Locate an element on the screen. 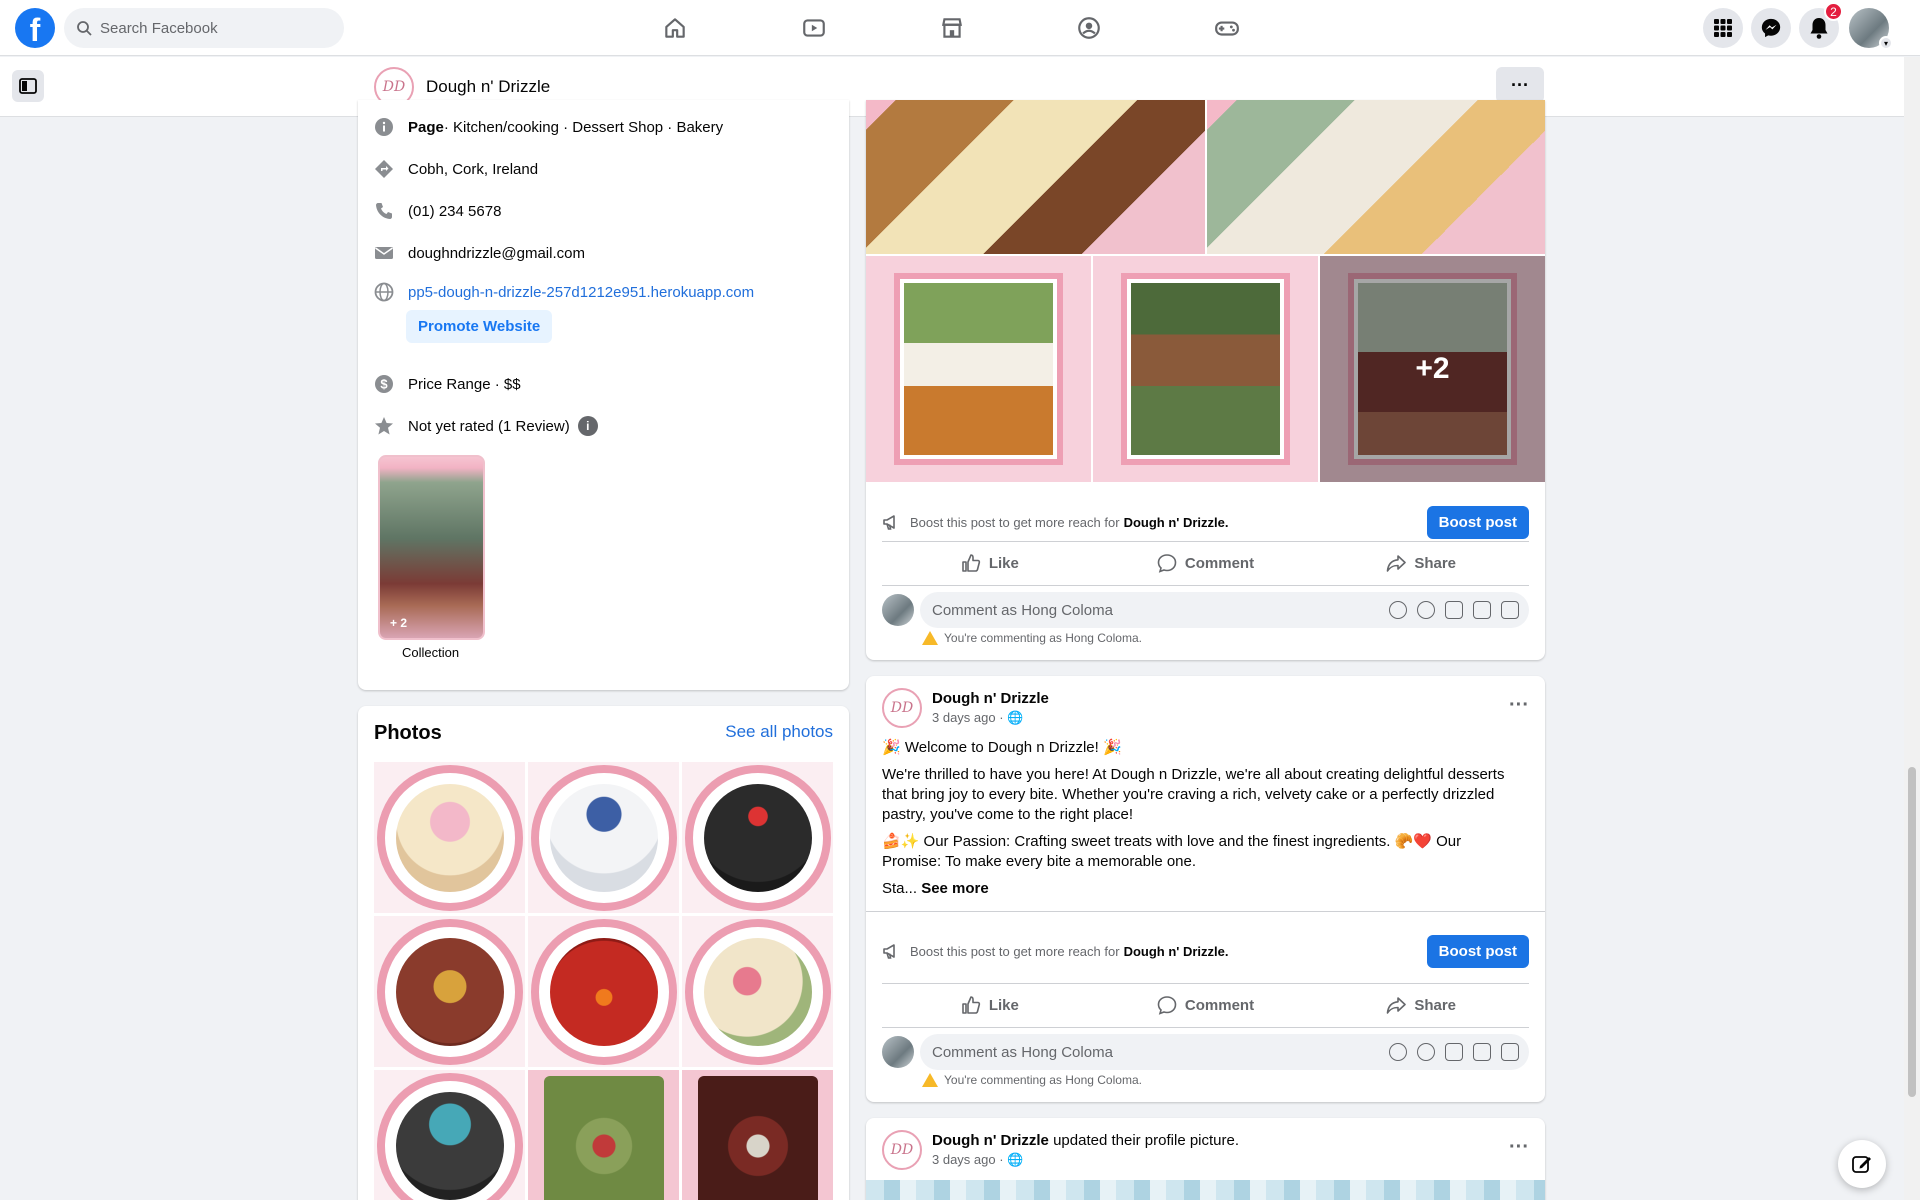 The width and height of the screenshot is (1920, 1200). gallery-photo-outdoor-spread is located at coordinates (1205, 369).